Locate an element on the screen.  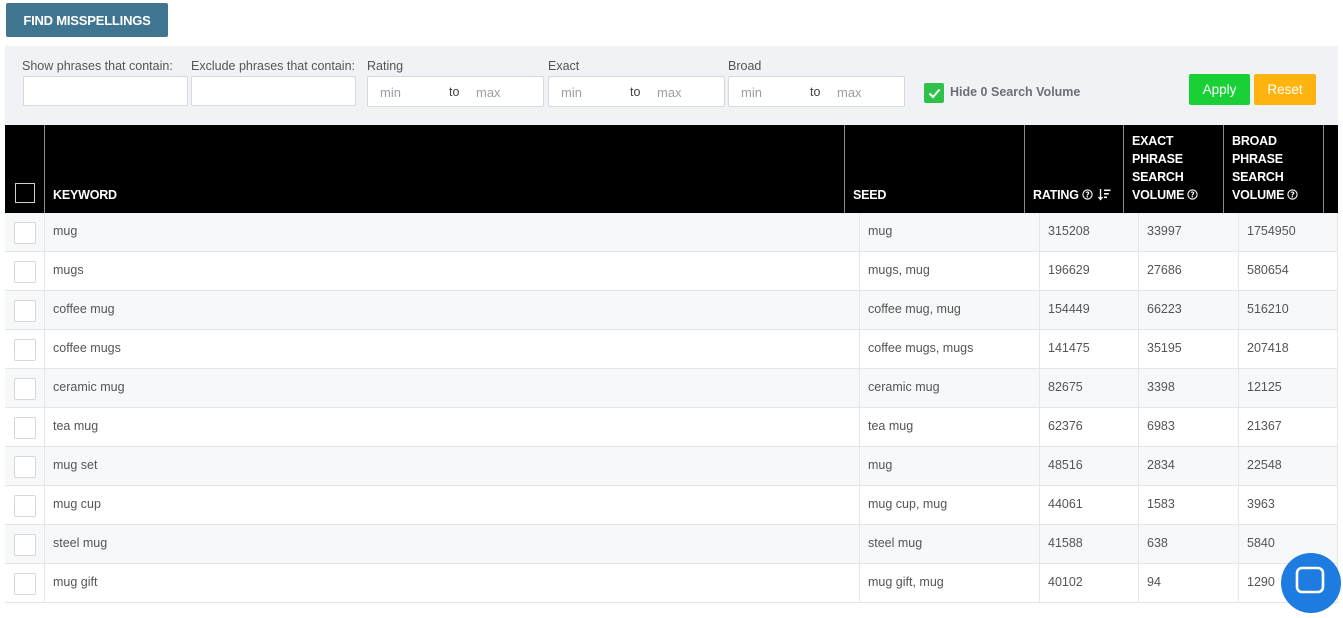
table-row: mug mug 315208 33997 1754950 is located at coordinates (671, 232).